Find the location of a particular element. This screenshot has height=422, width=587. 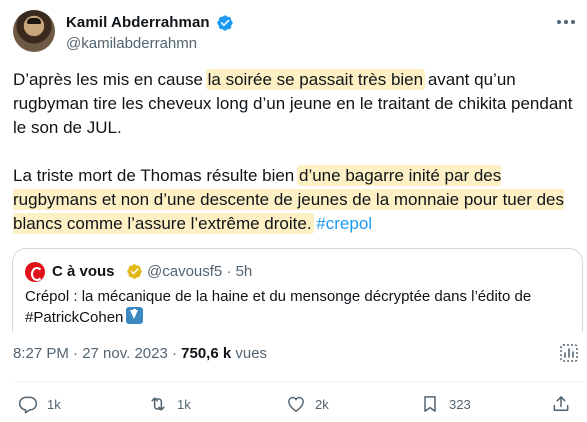

highlighted-text: la soirée se passait très bien is located at coordinates (315, 79).